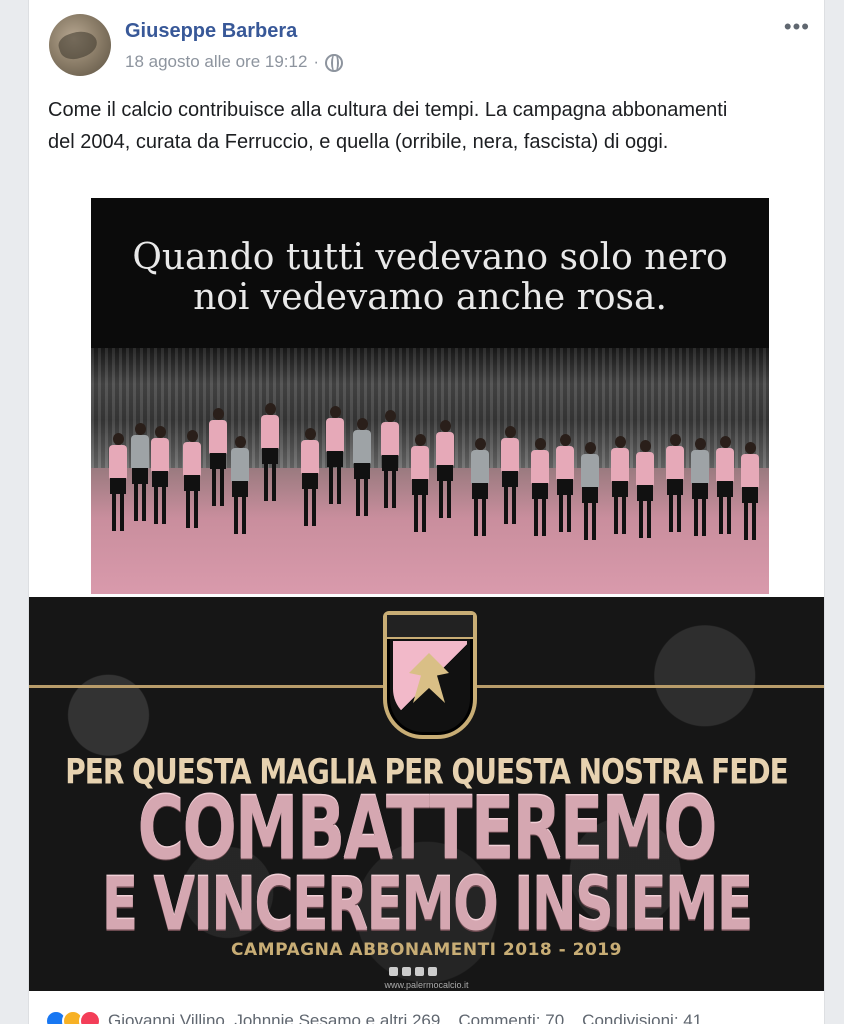  Describe the element at coordinates (430, 257) in the screenshot. I see `image1-headline-line1: Quando tutti vedevano solo nero` at that location.